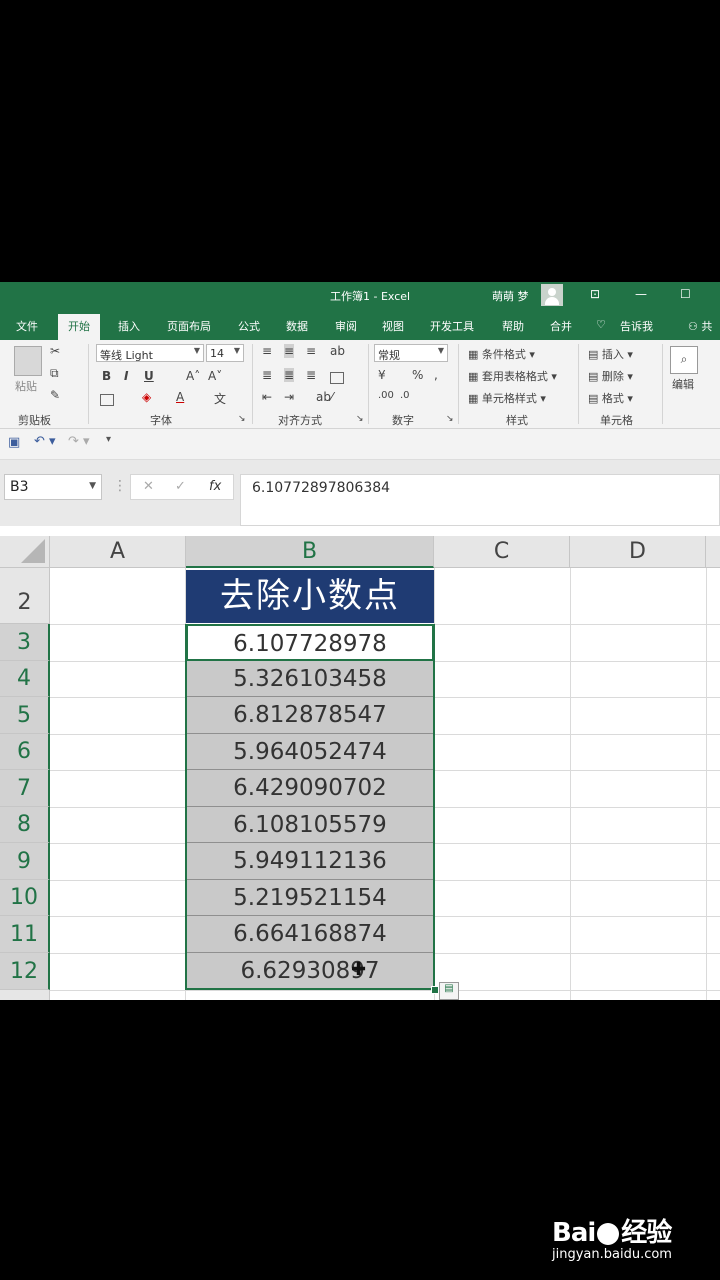  I want to click on row-header-5: 5, so click(25, 715).